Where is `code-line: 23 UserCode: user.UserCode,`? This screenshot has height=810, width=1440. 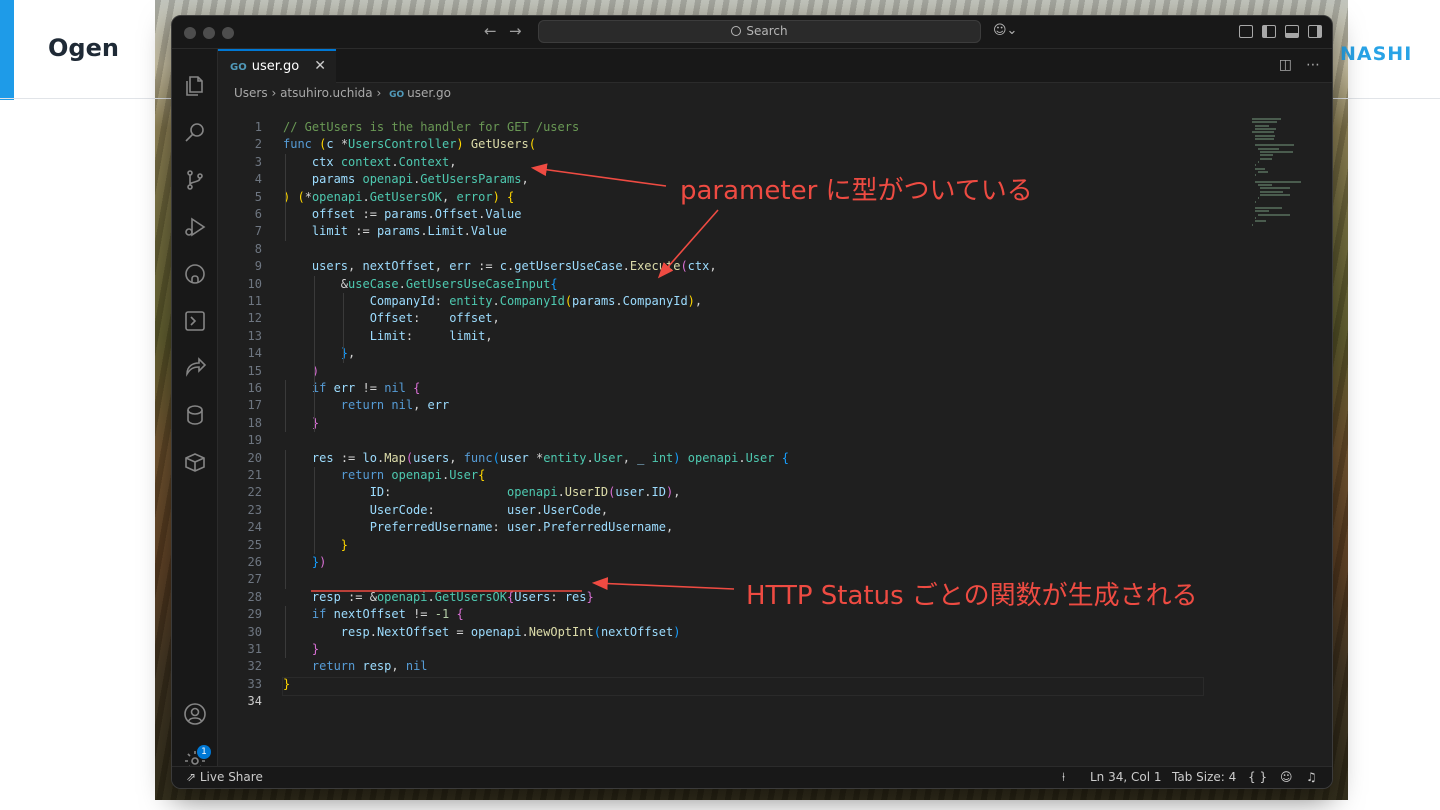
code-line: 23 UserCode: user.UserCode, is located at coordinates (713, 510).